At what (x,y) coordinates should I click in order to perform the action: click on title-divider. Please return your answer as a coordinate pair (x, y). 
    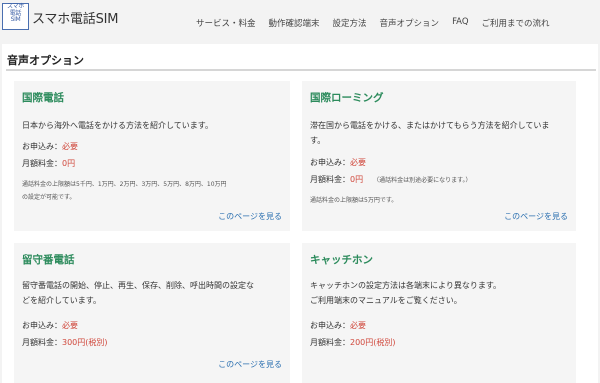
    Looking at the image, I should click on (301, 70).